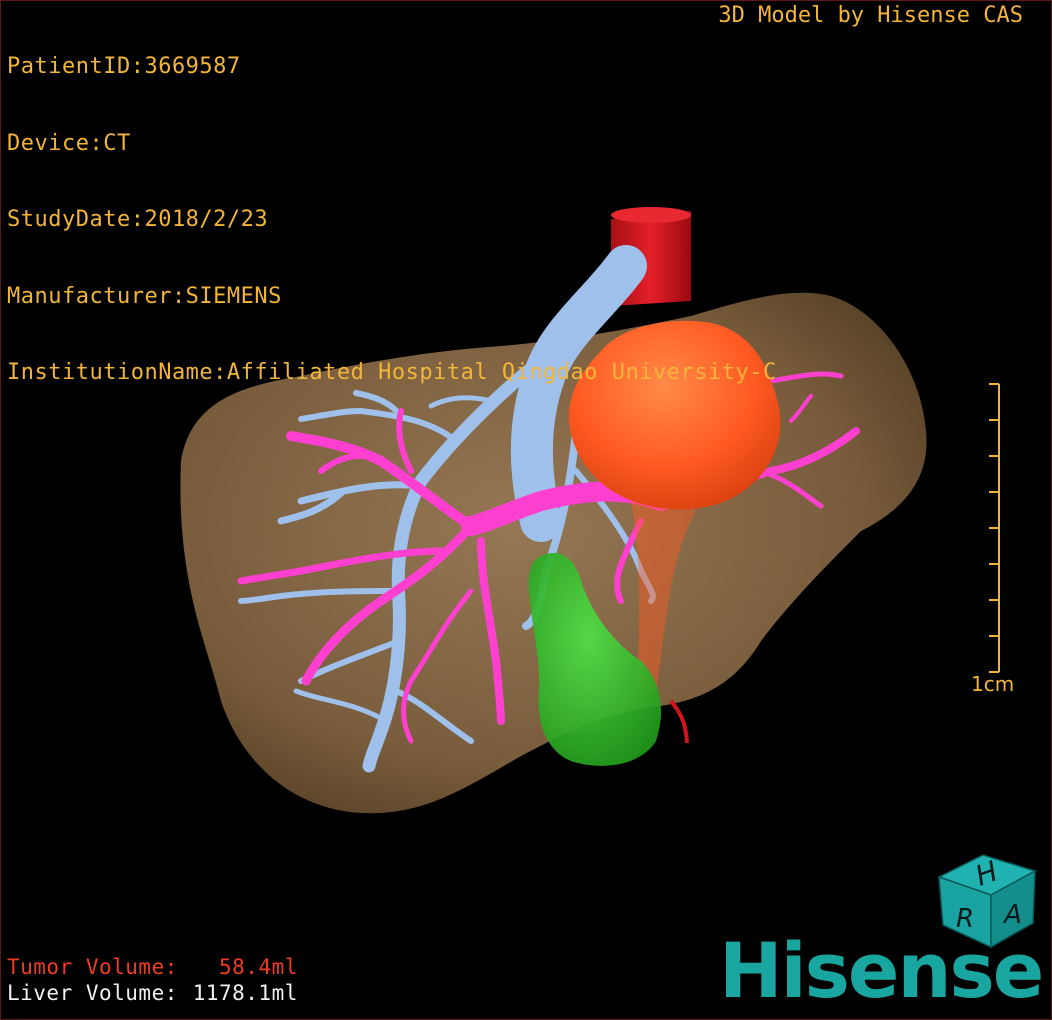 This screenshot has width=1052, height=1020. Describe the element at coordinates (993, 684) in the screenshot. I see `scale-bar-label: 1cm` at that location.